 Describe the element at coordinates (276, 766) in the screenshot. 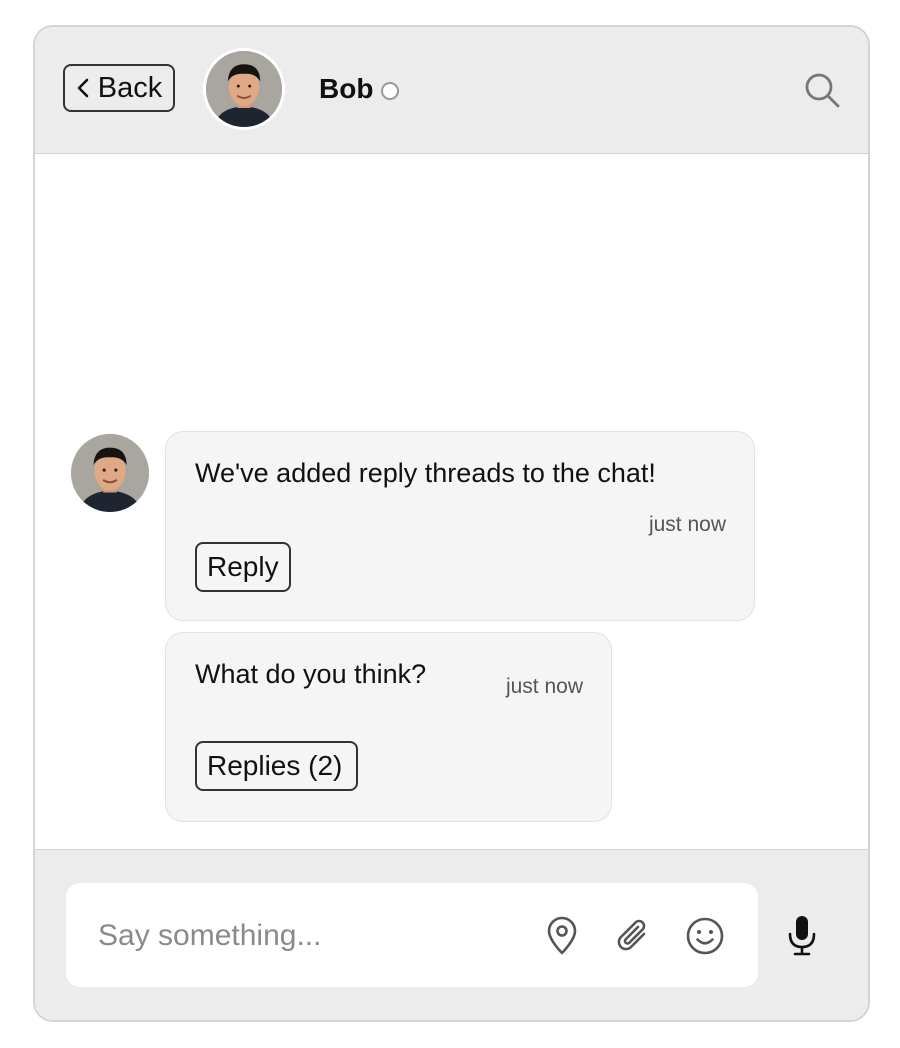

I see `replies-thread-button: Replies (2)` at that location.